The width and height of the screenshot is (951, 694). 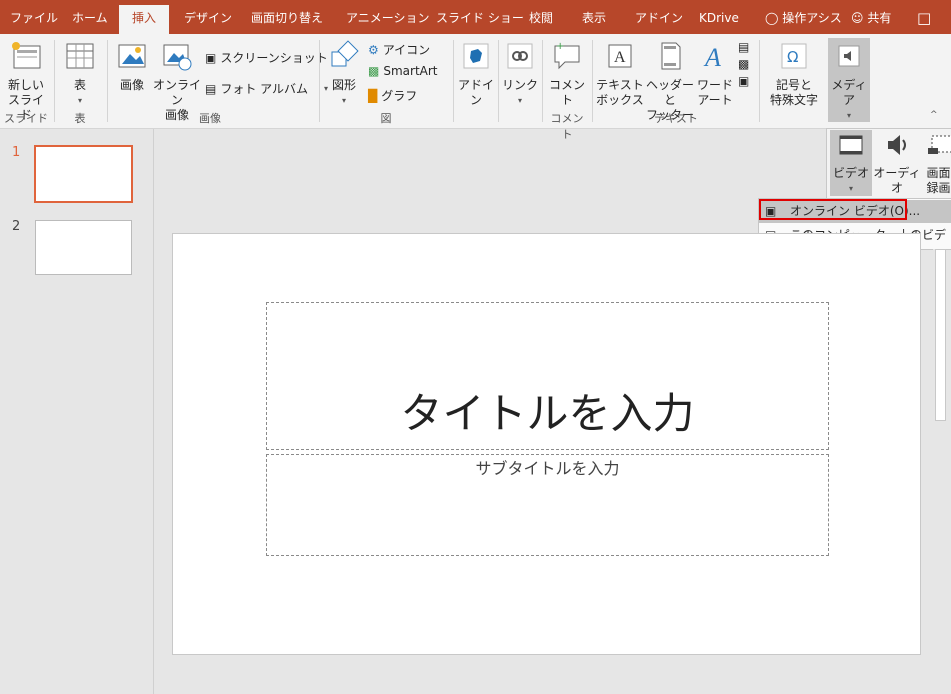 I want to click on textbox-icon: A, so click(x=620, y=56).